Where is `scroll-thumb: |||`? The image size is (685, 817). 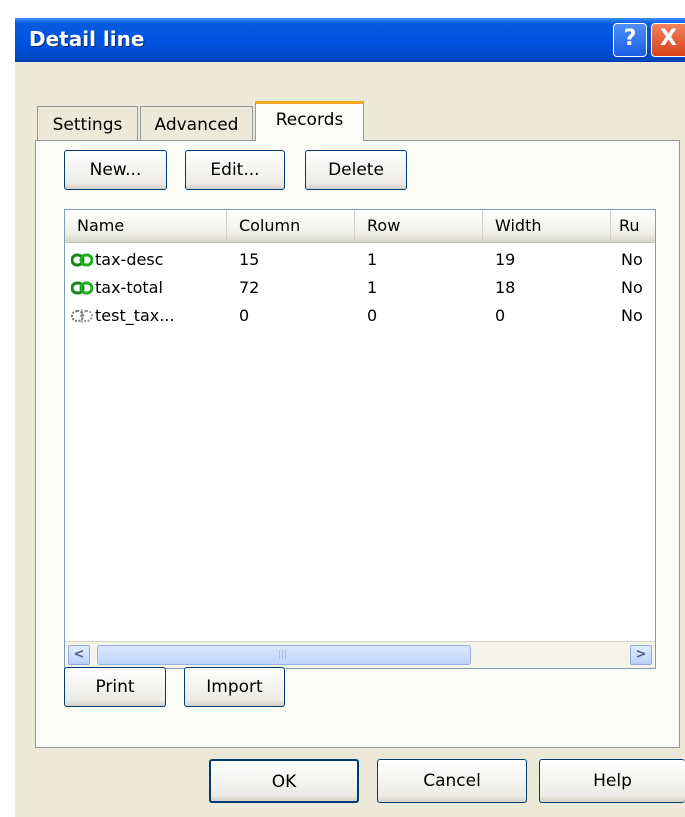 scroll-thumb: ||| is located at coordinates (284, 655).